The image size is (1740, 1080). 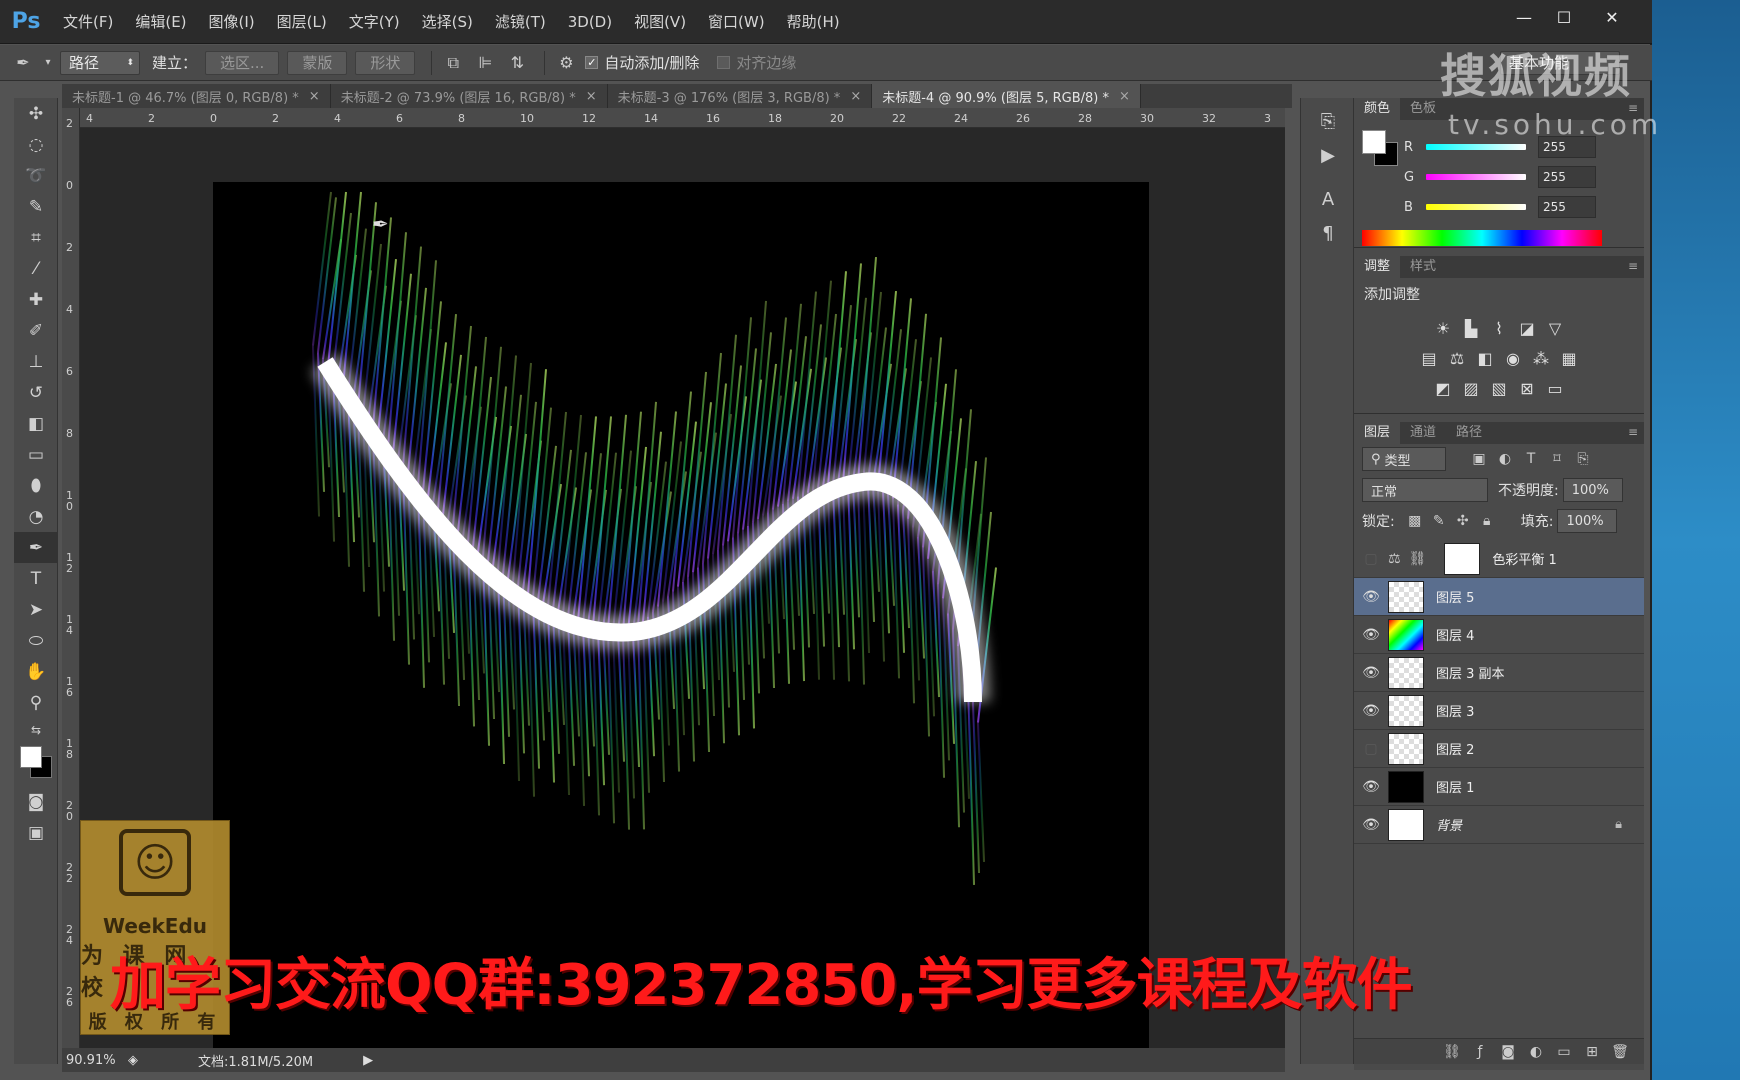 What do you see at coordinates (1592, 490) in the screenshot?
I see `opacity-input: 100%` at bounding box center [1592, 490].